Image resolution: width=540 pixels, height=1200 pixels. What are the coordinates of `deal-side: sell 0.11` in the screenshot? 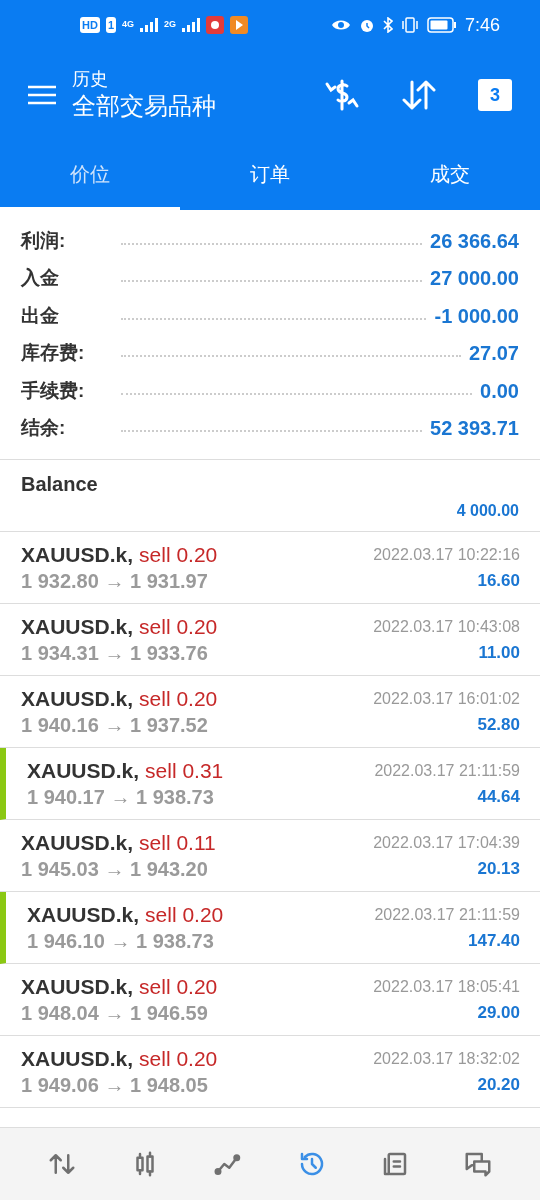 It's located at (177, 842).